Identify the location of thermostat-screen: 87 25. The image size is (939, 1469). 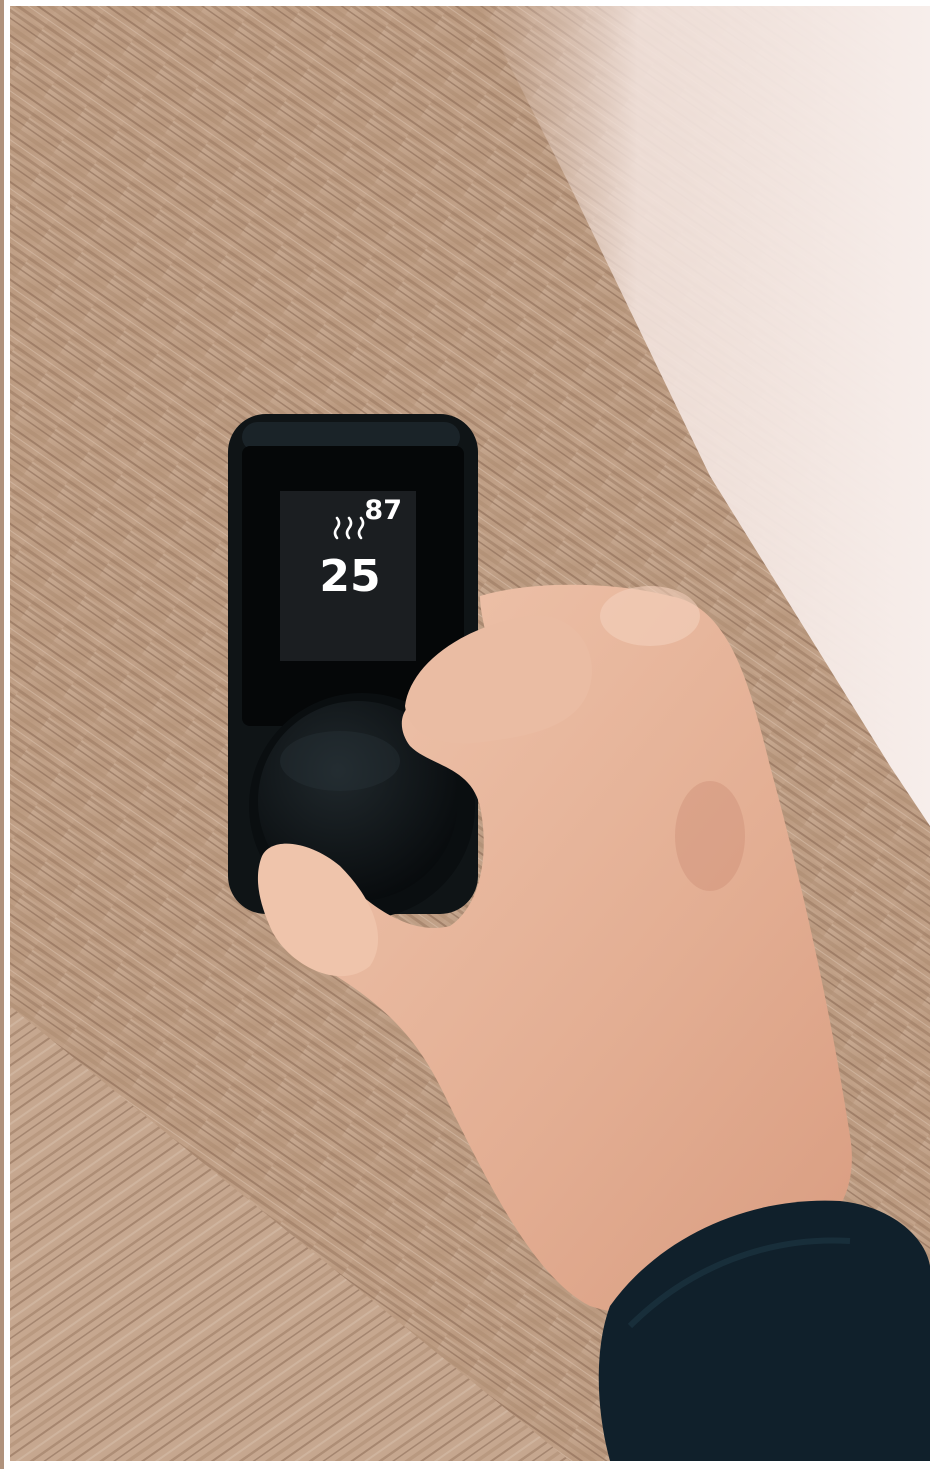
(348, 576).